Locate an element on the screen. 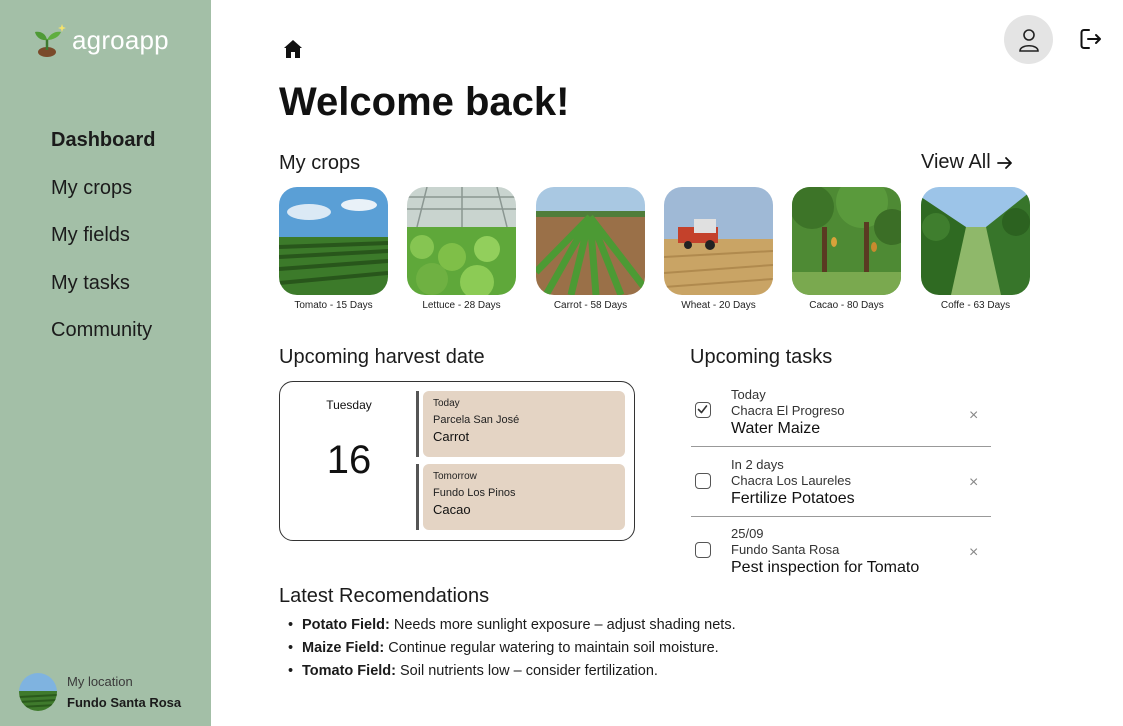 The width and height of the screenshot is (1123, 726). task-checkbox-checked is located at coordinates (703, 410).